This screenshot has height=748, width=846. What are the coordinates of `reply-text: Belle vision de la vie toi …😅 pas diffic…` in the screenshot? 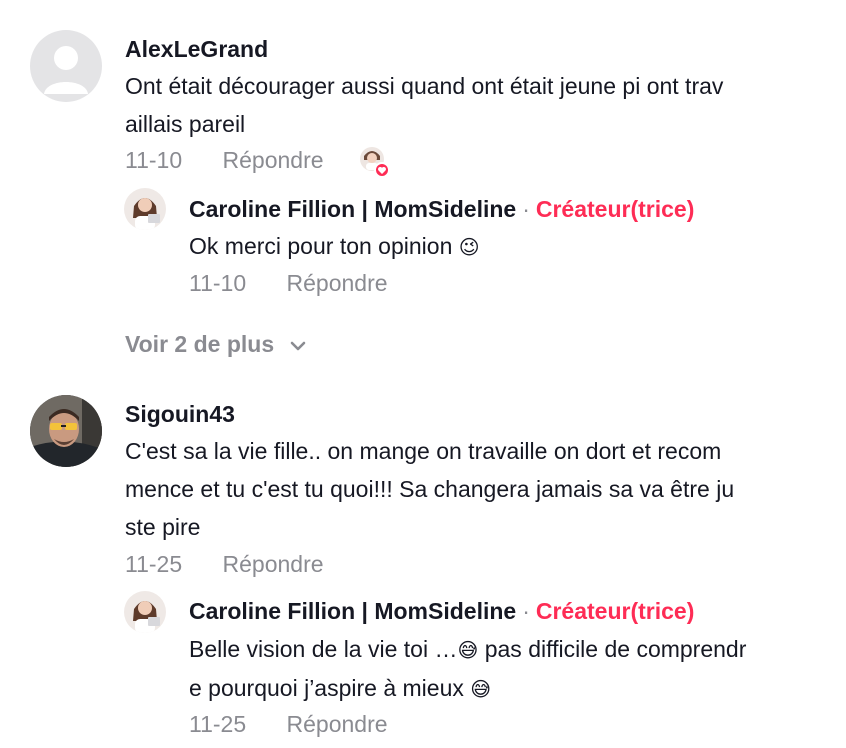 It's located at (509, 669).